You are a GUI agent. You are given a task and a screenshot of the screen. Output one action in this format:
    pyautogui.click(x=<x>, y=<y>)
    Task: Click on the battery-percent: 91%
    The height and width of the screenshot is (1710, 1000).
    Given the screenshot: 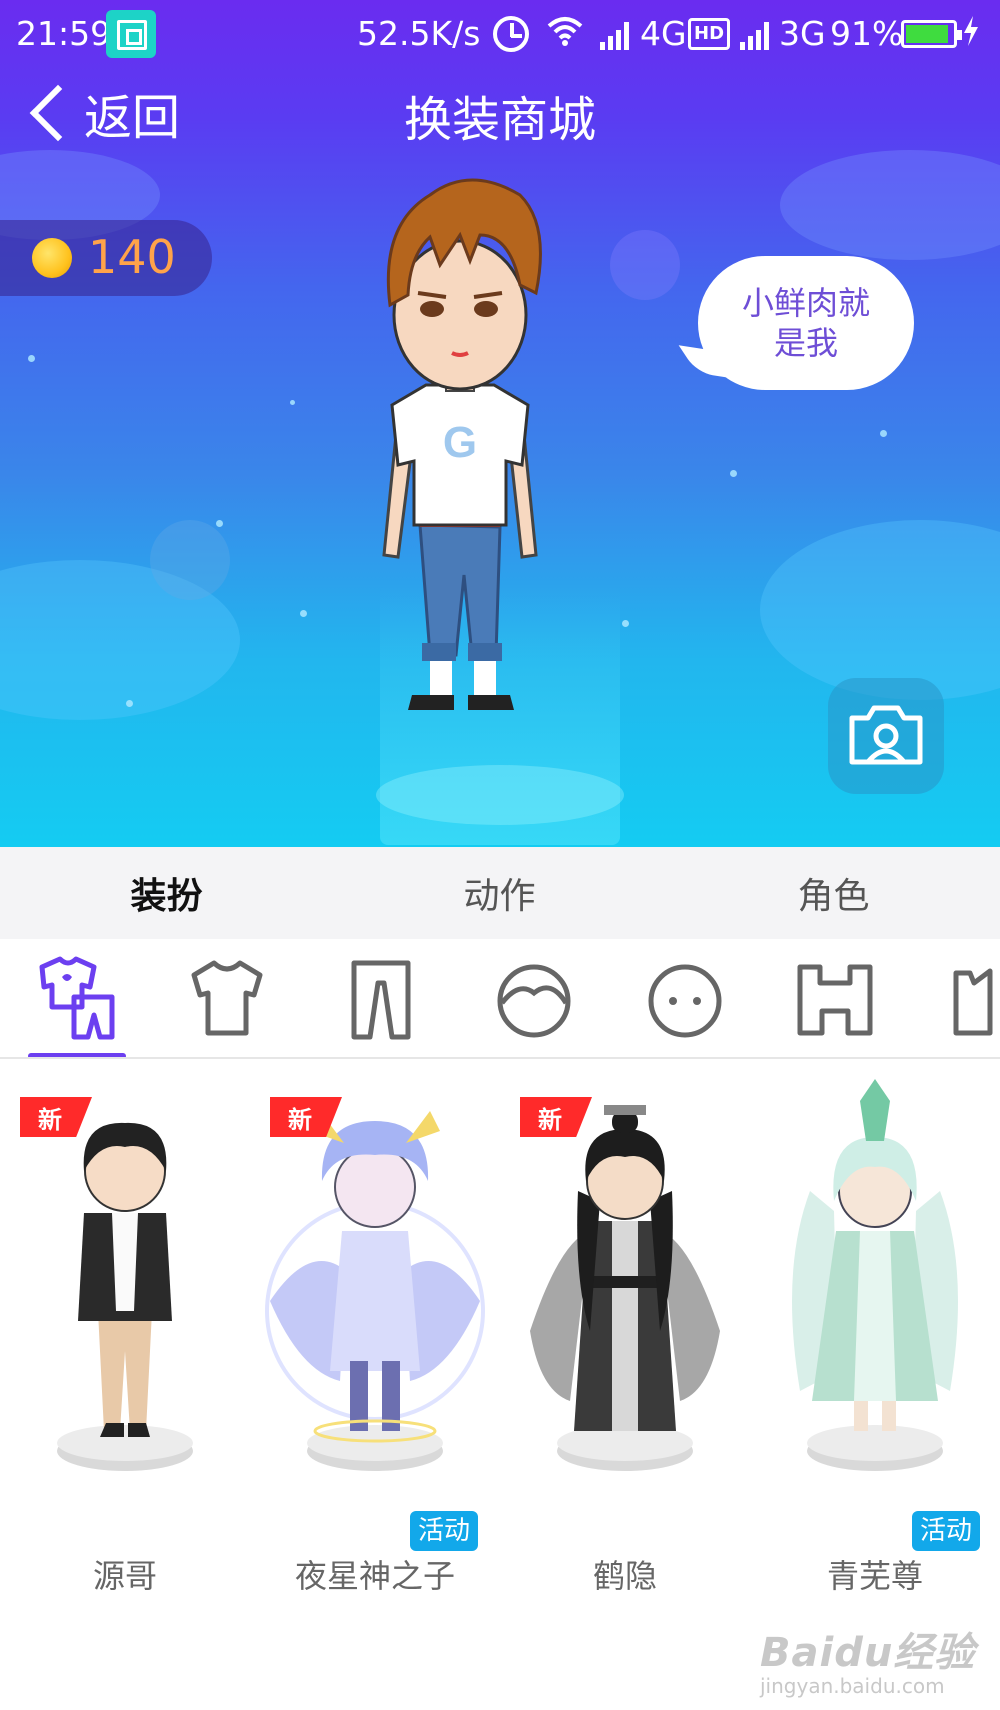 What is the action you would take?
    pyautogui.click(x=867, y=33)
    